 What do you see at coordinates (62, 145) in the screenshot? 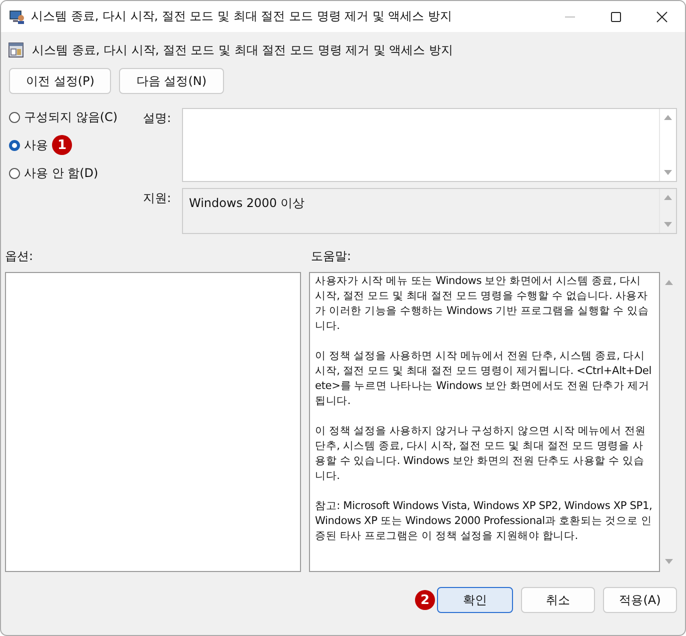
I see `step-badge: 1` at bounding box center [62, 145].